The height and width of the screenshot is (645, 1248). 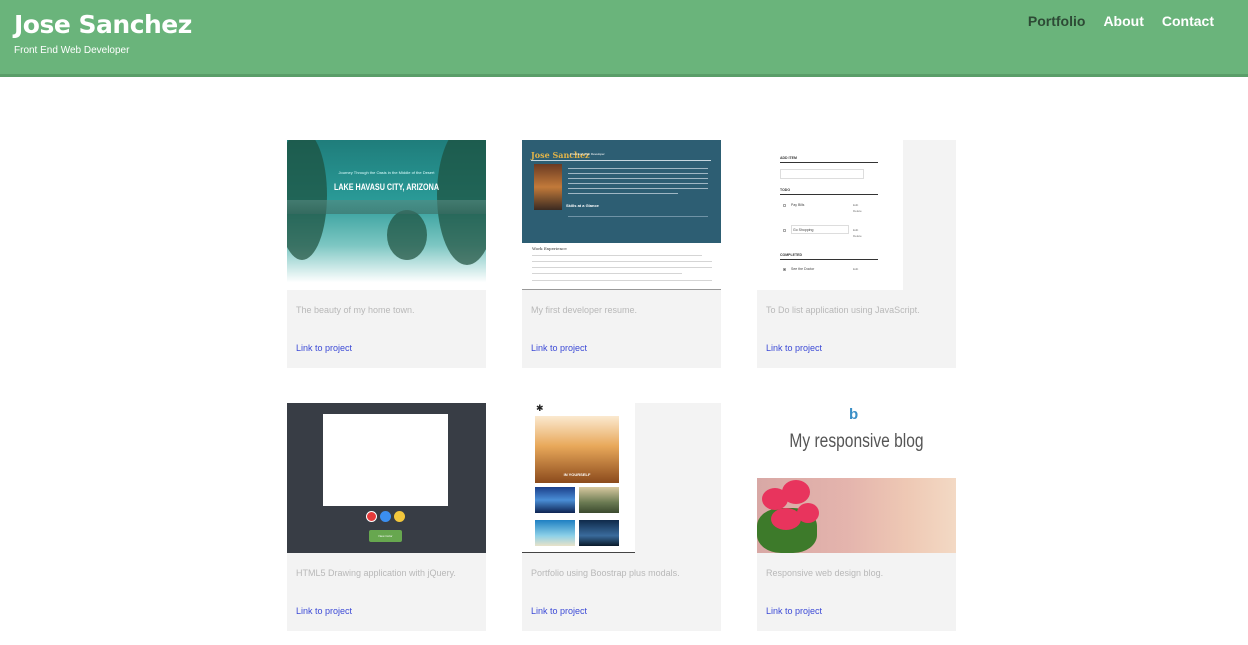 I want to click on shrub, so click(x=407, y=235).